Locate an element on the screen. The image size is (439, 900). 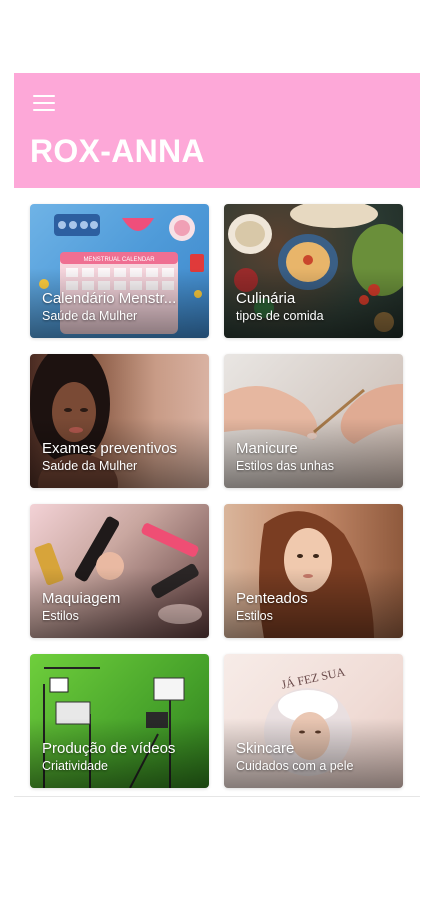
card-subtitle: Estilos das unhas is located at coordinates (285, 466).